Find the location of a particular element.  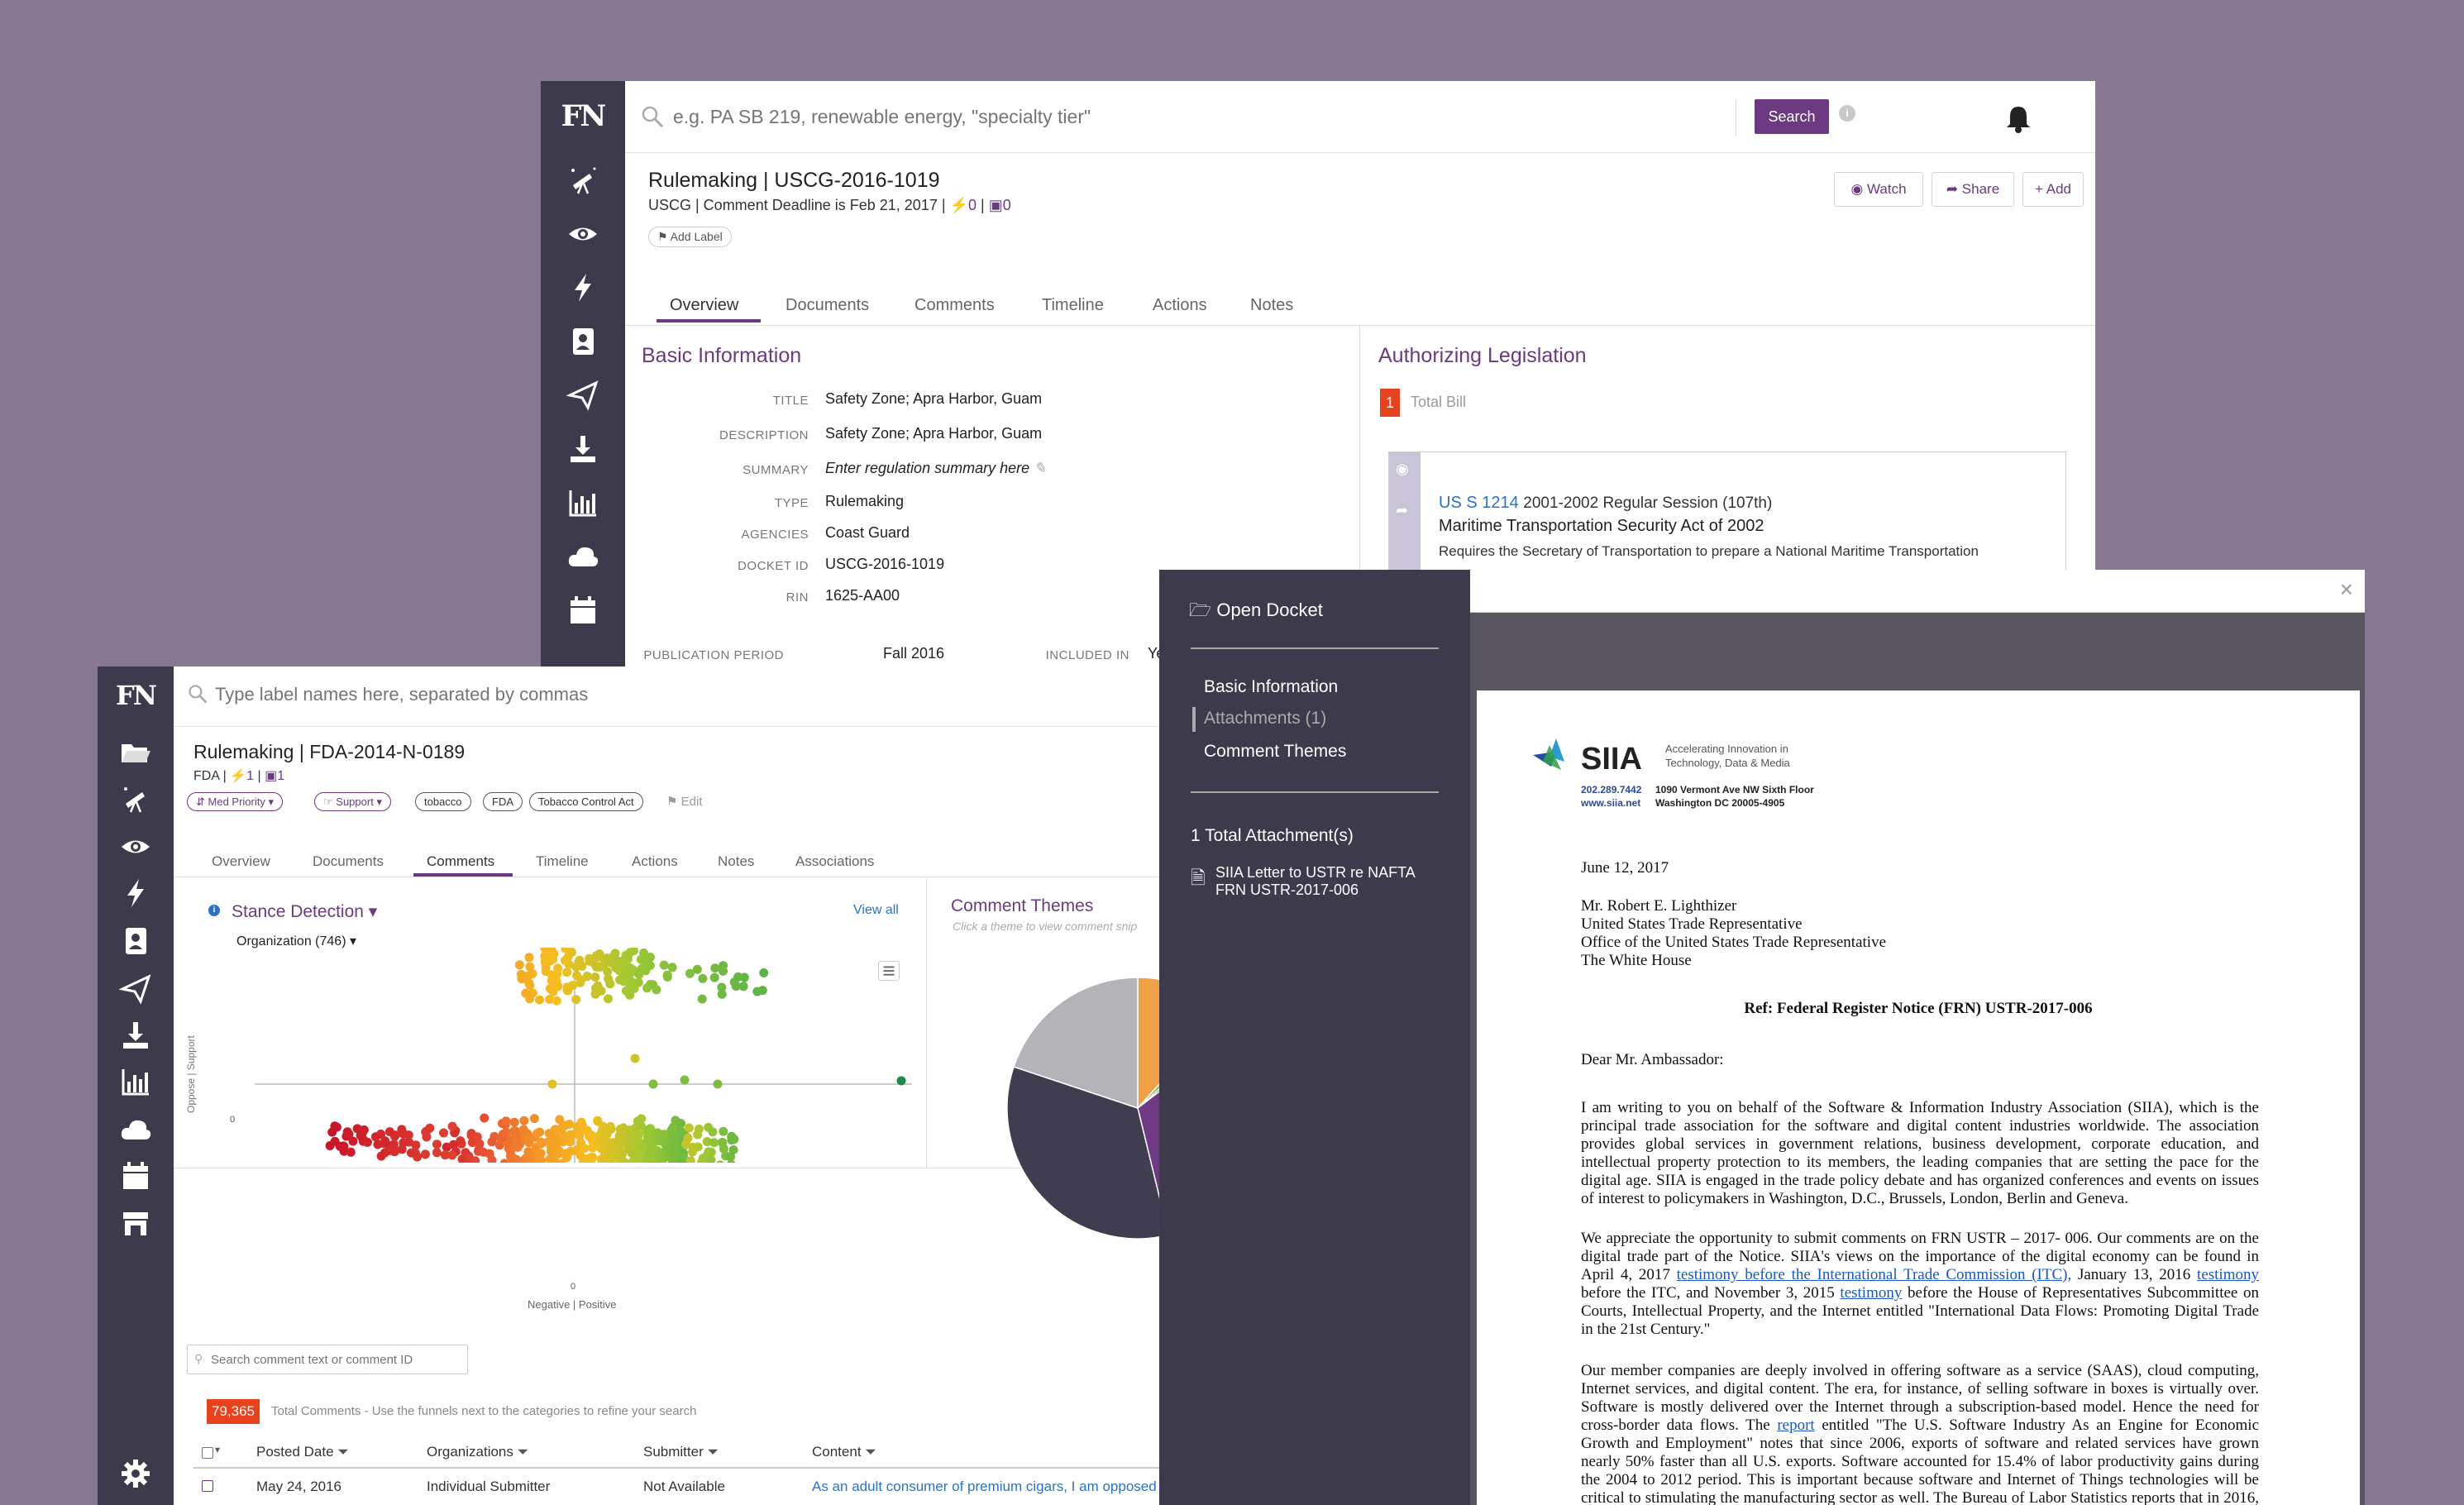

fn-logo: FN is located at coordinates (583, 116).